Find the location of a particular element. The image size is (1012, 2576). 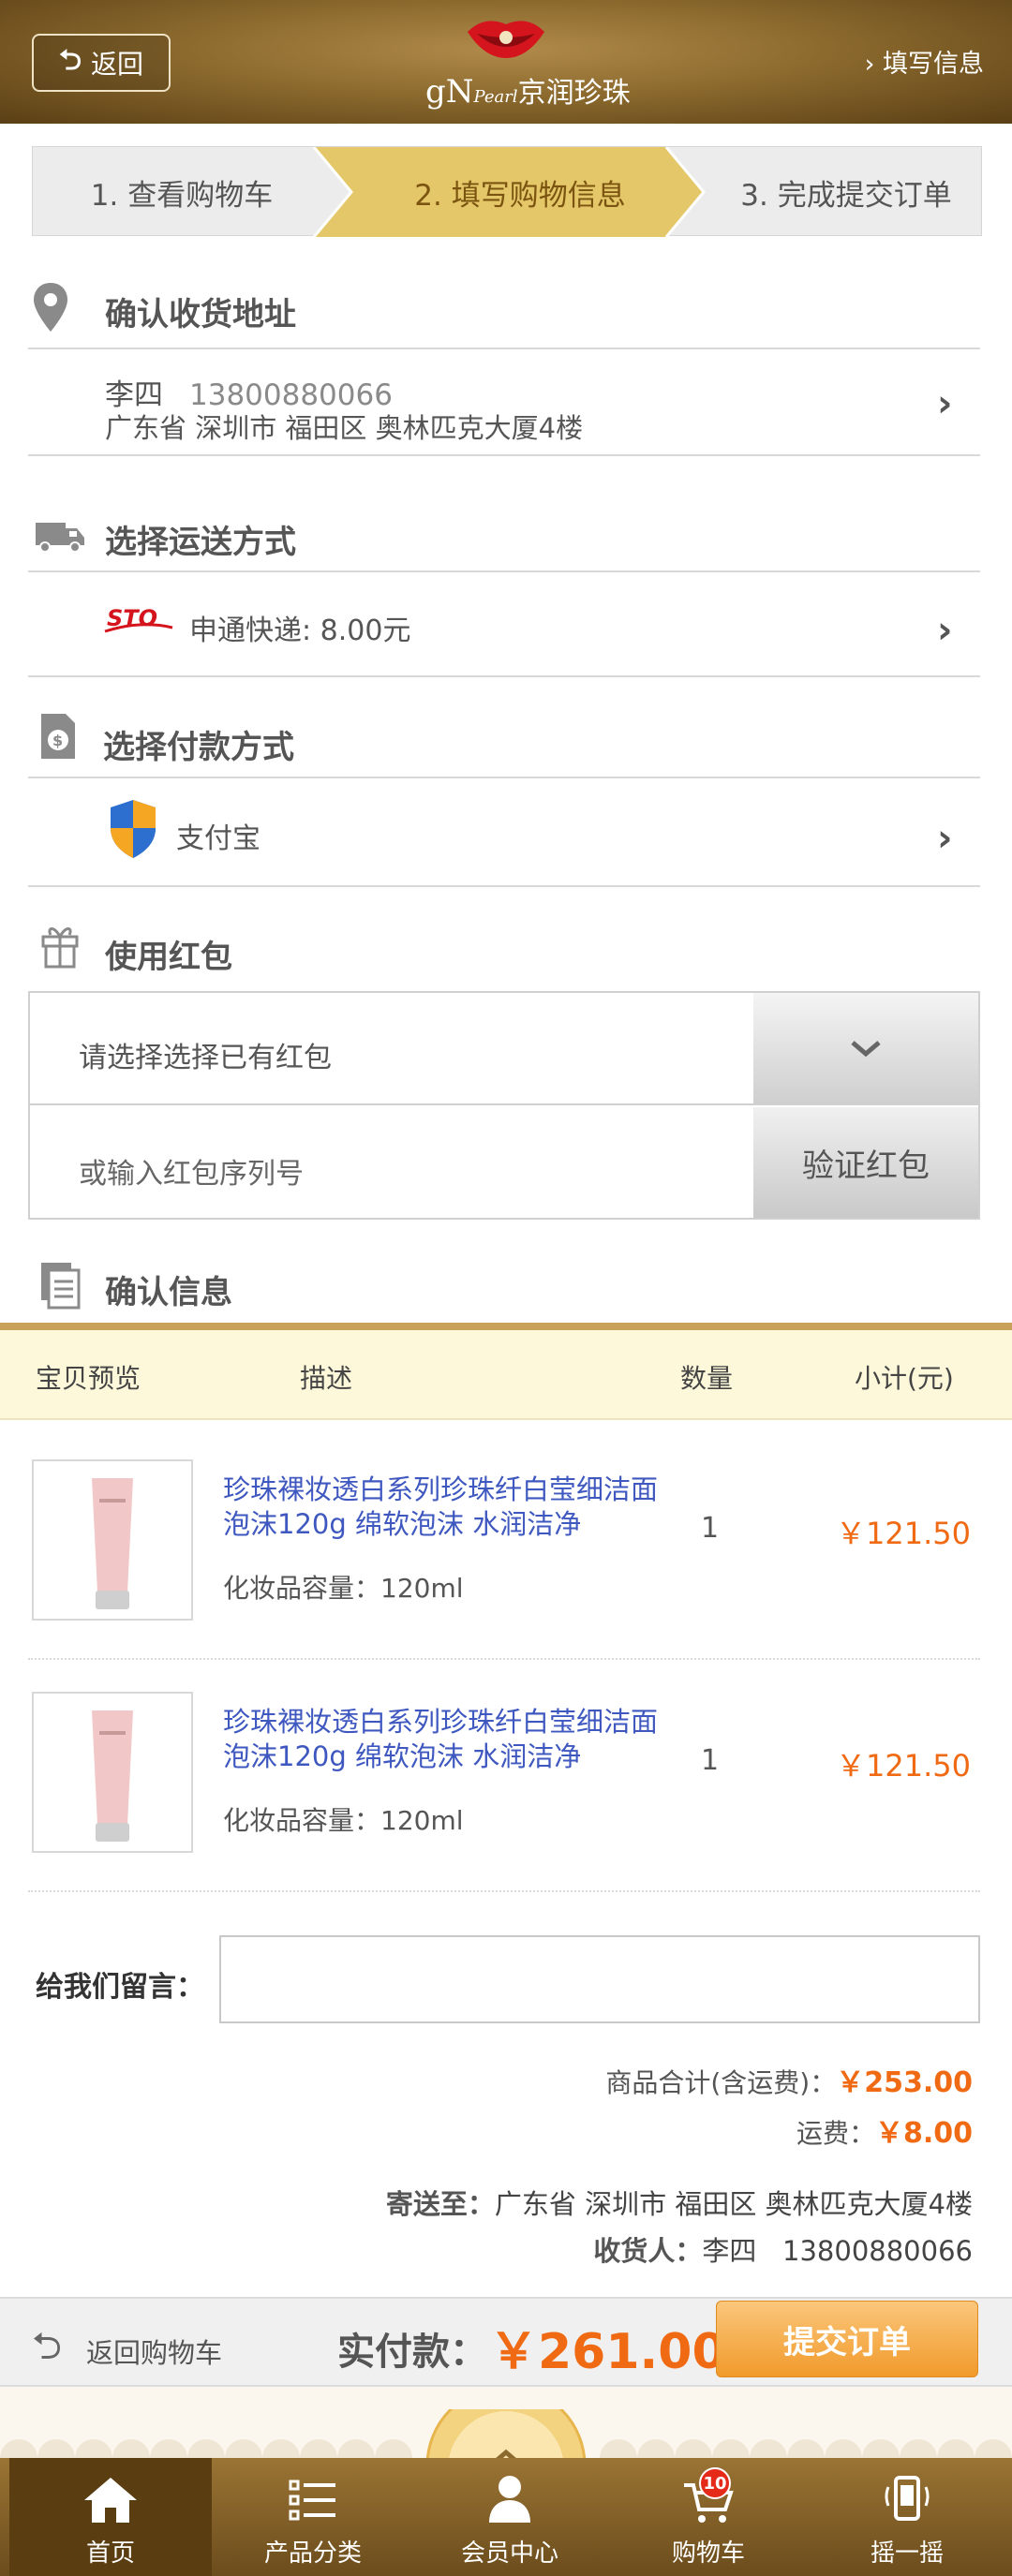

receiver-summary: 收货人：李四 13800880066 is located at coordinates (783, 2251).